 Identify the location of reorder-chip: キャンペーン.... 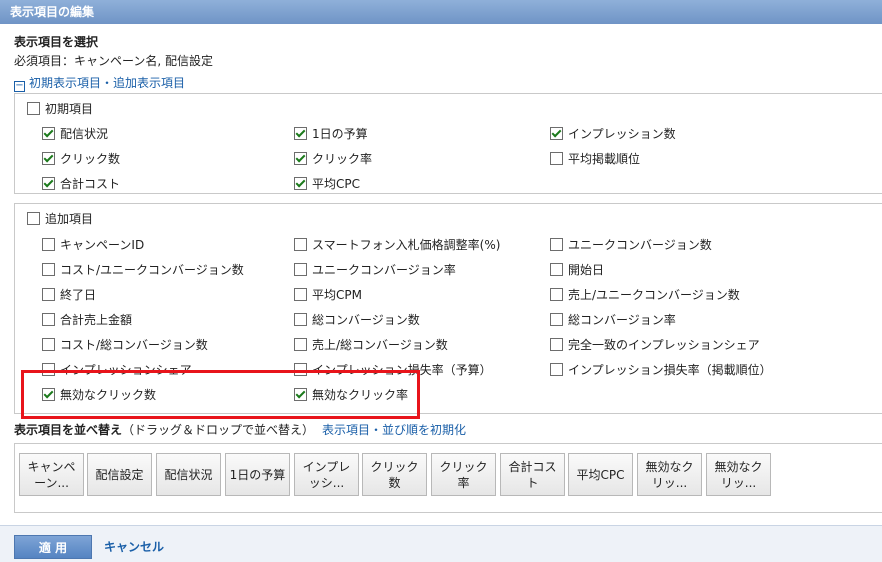
(51, 474).